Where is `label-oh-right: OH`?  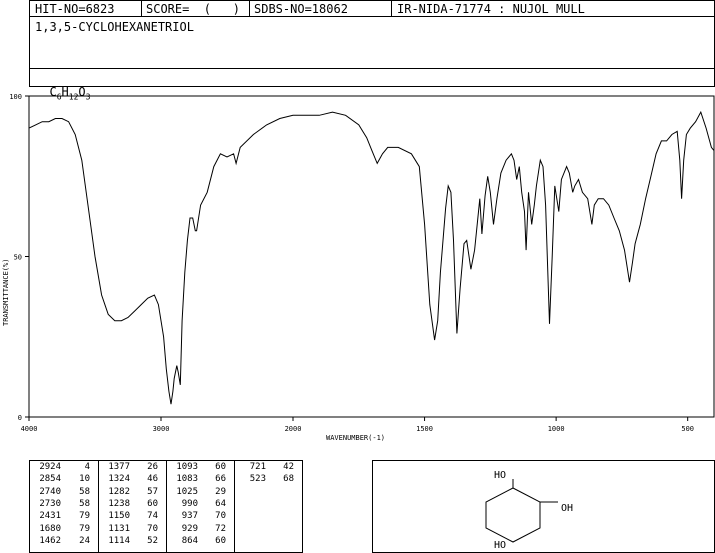 label-oh-right: OH is located at coordinates (567, 508).